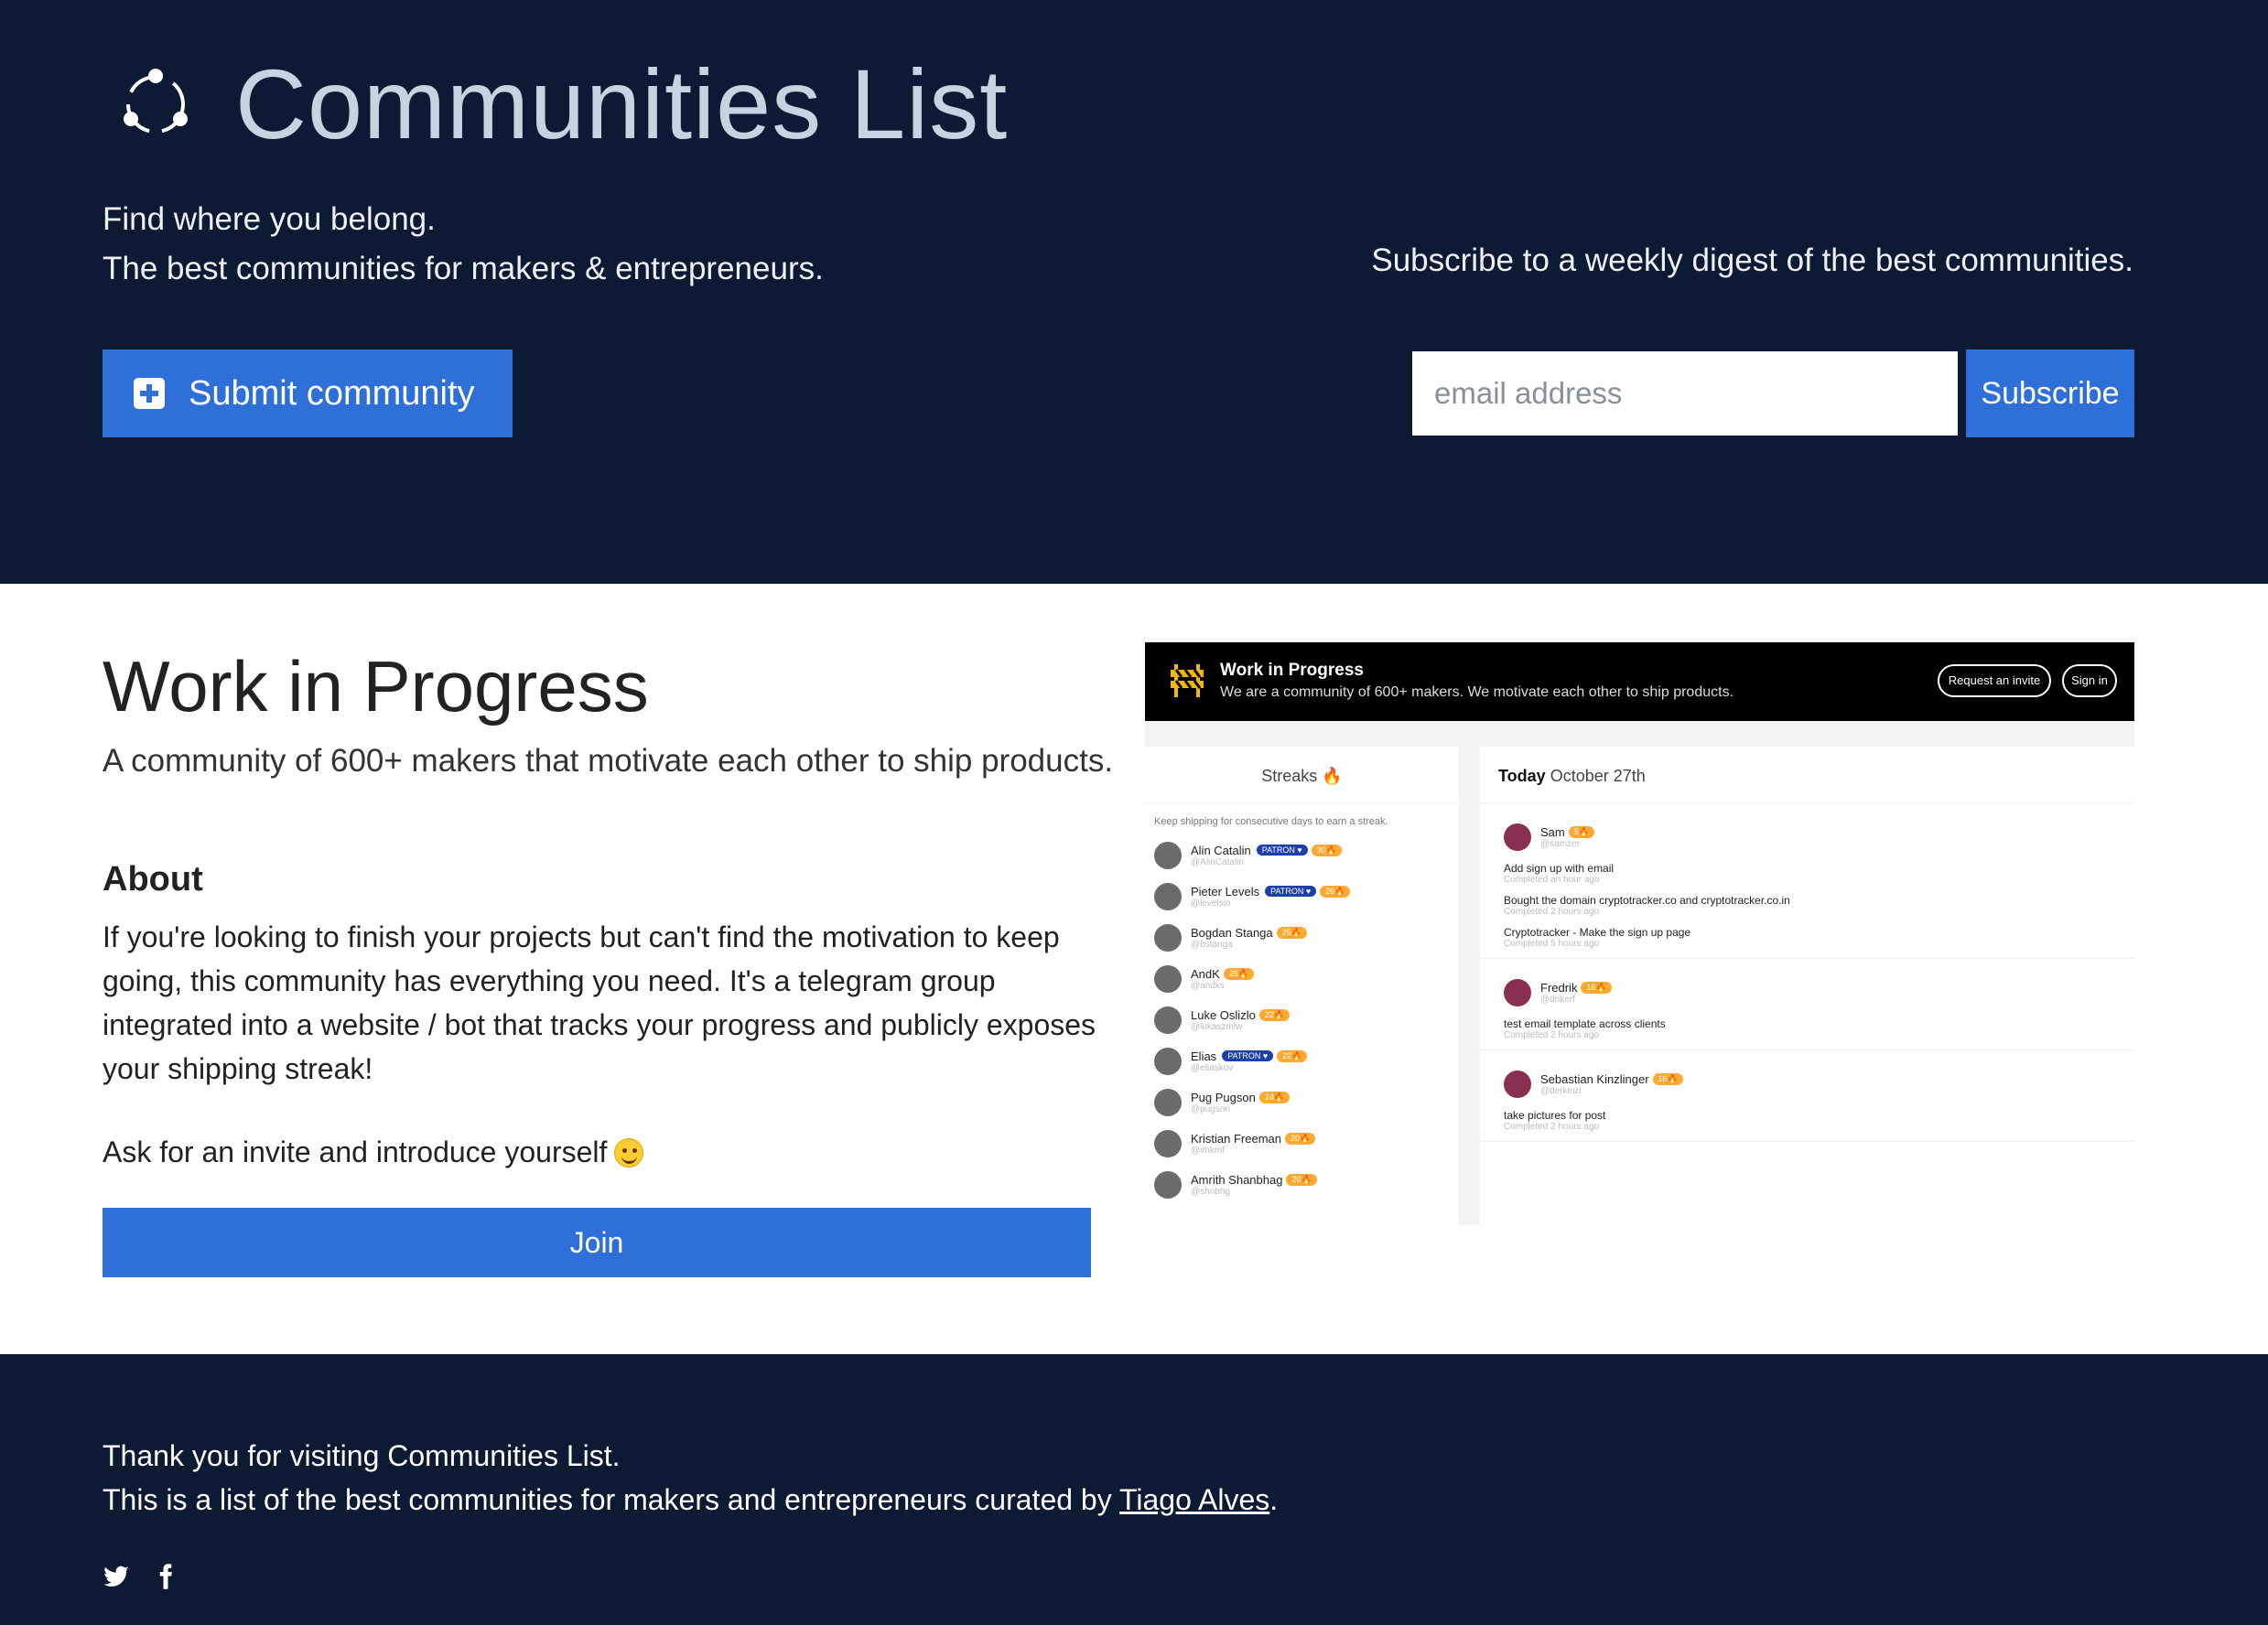  What do you see at coordinates (1302, 1102) in the screenshot?
I see `preview-streak-row: Pug Pugson 24🔥 @pugson` at bounding box center [1302, 1102].